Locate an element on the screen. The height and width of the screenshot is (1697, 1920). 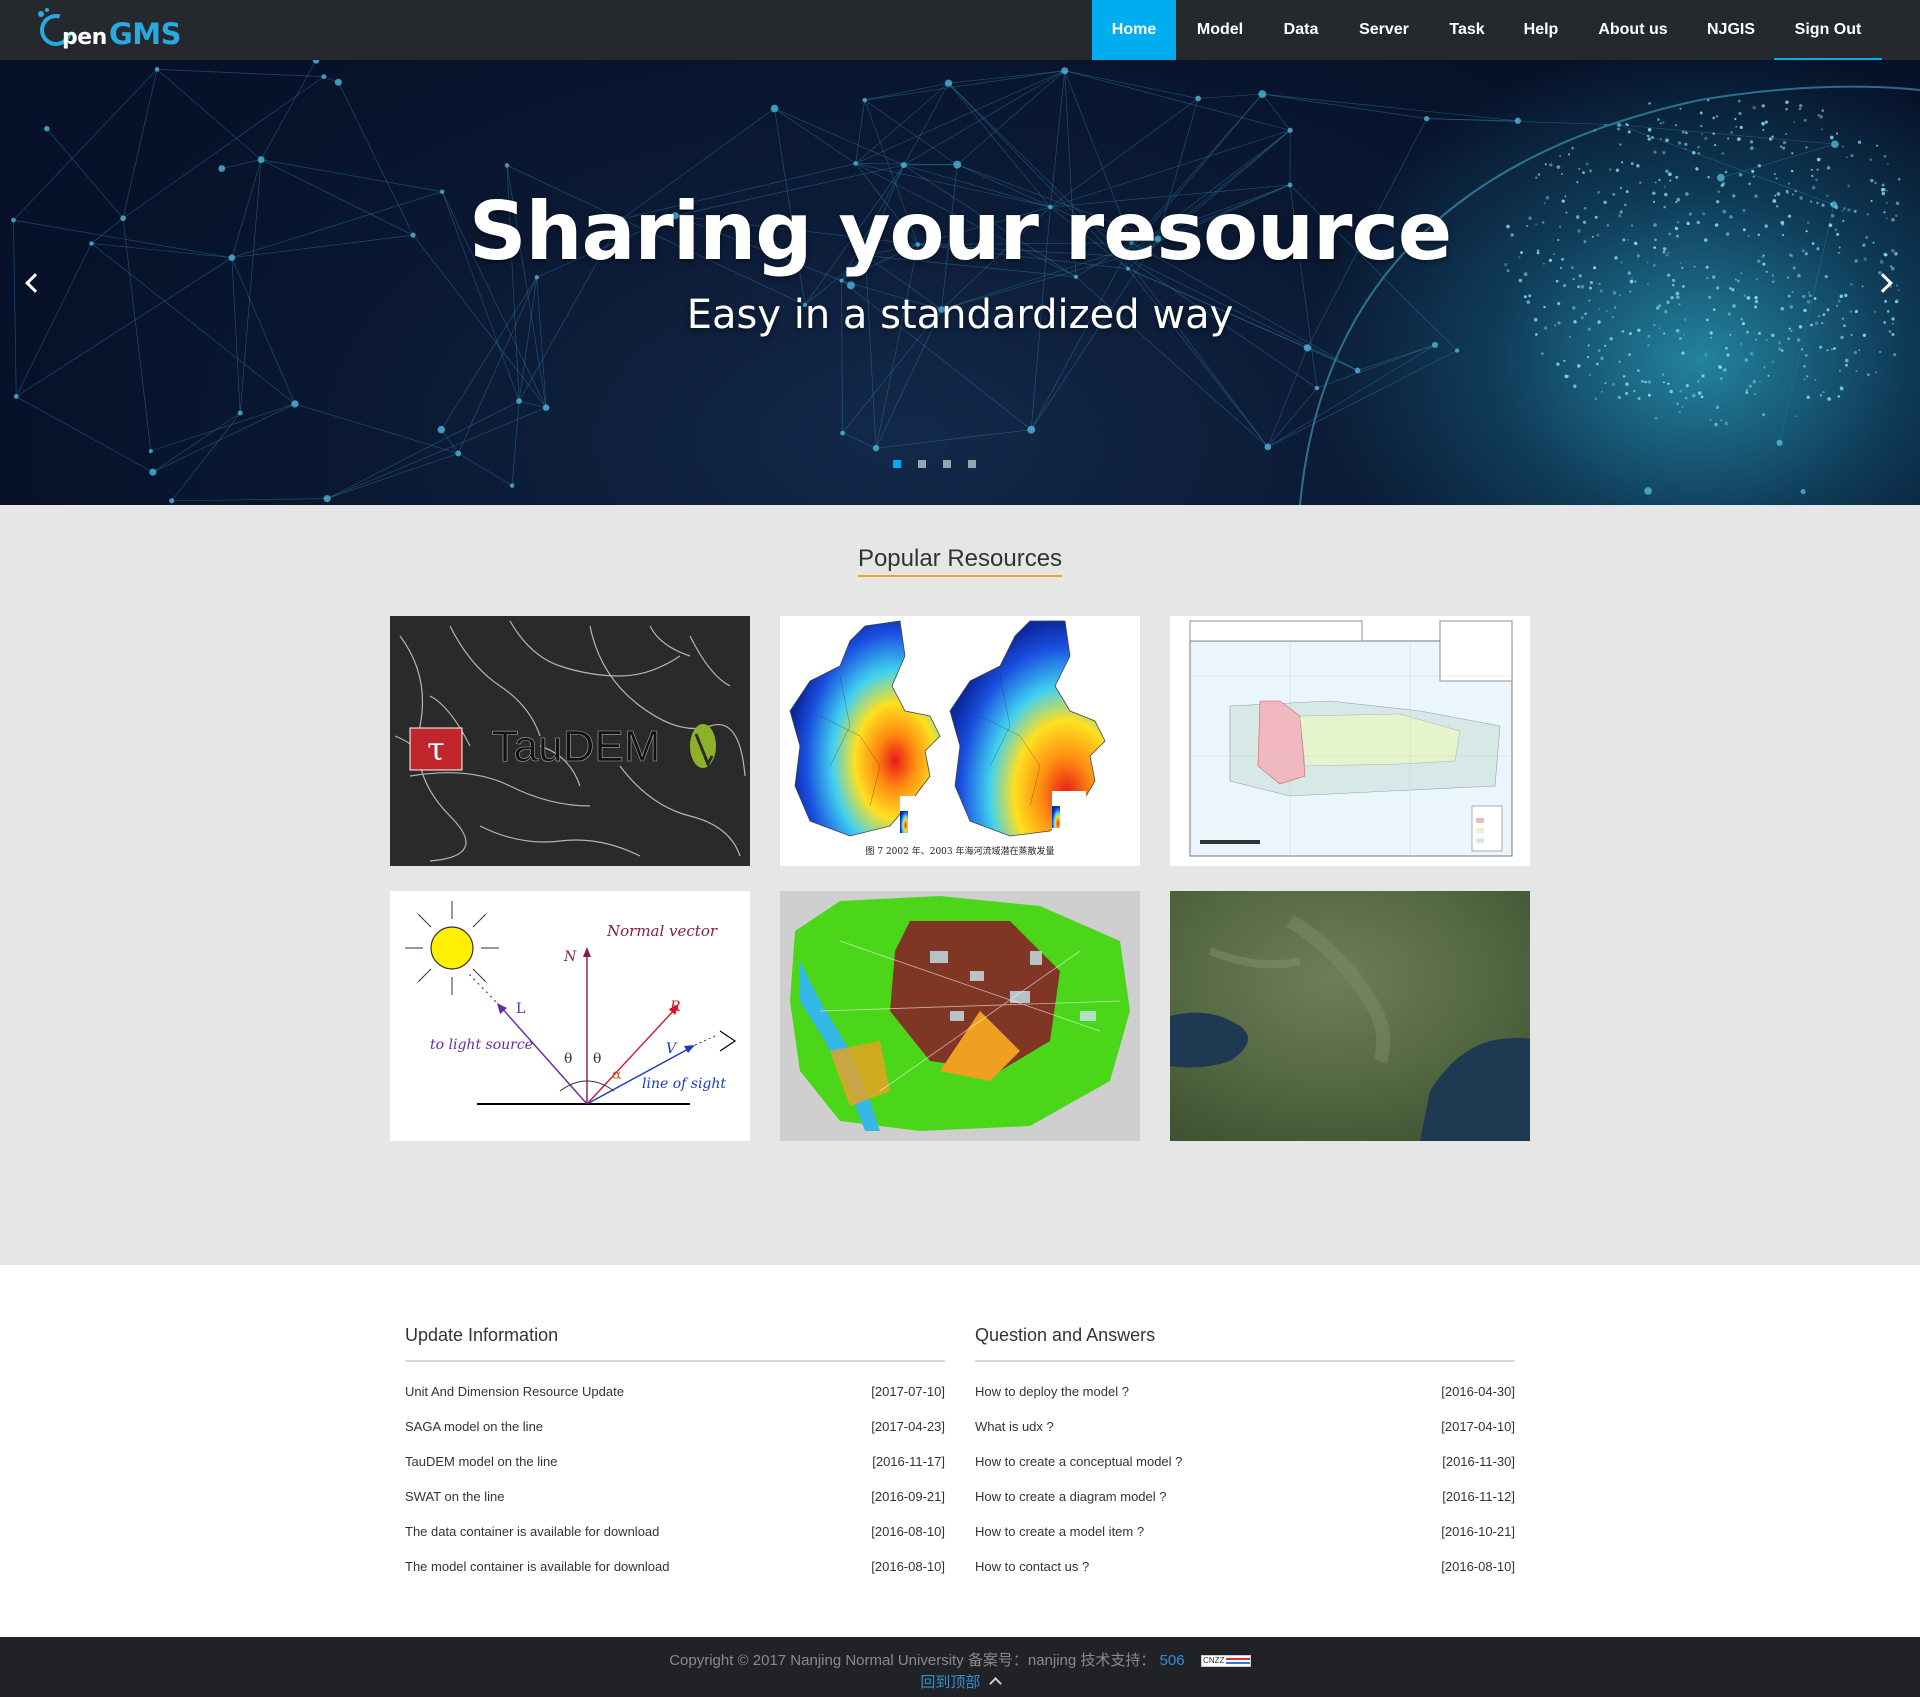
svg-text: α is located at coordinates (617, 1075).